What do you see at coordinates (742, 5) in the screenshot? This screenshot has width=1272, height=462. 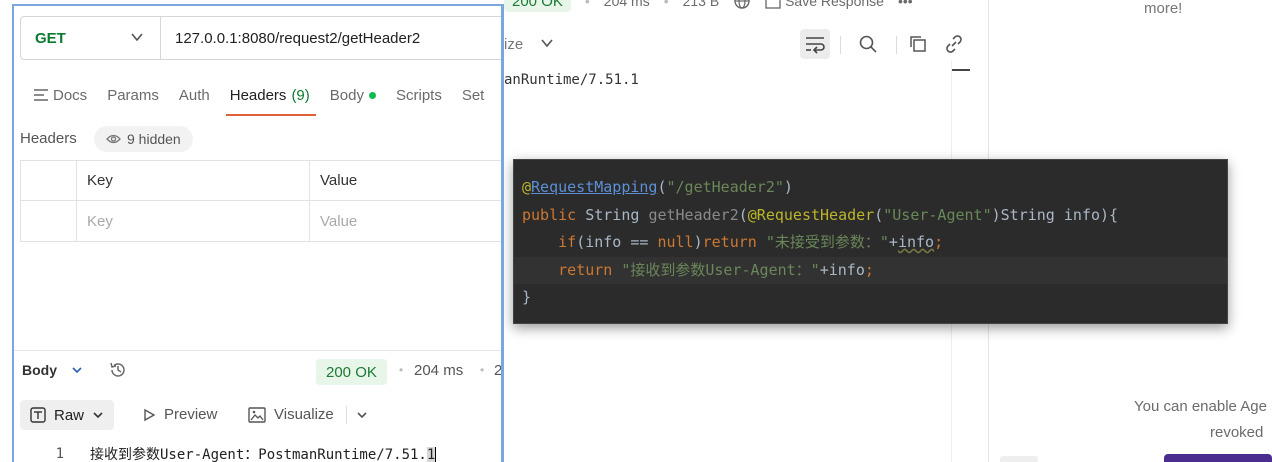 I see `globe-icon` at bounding box center [742, 5].